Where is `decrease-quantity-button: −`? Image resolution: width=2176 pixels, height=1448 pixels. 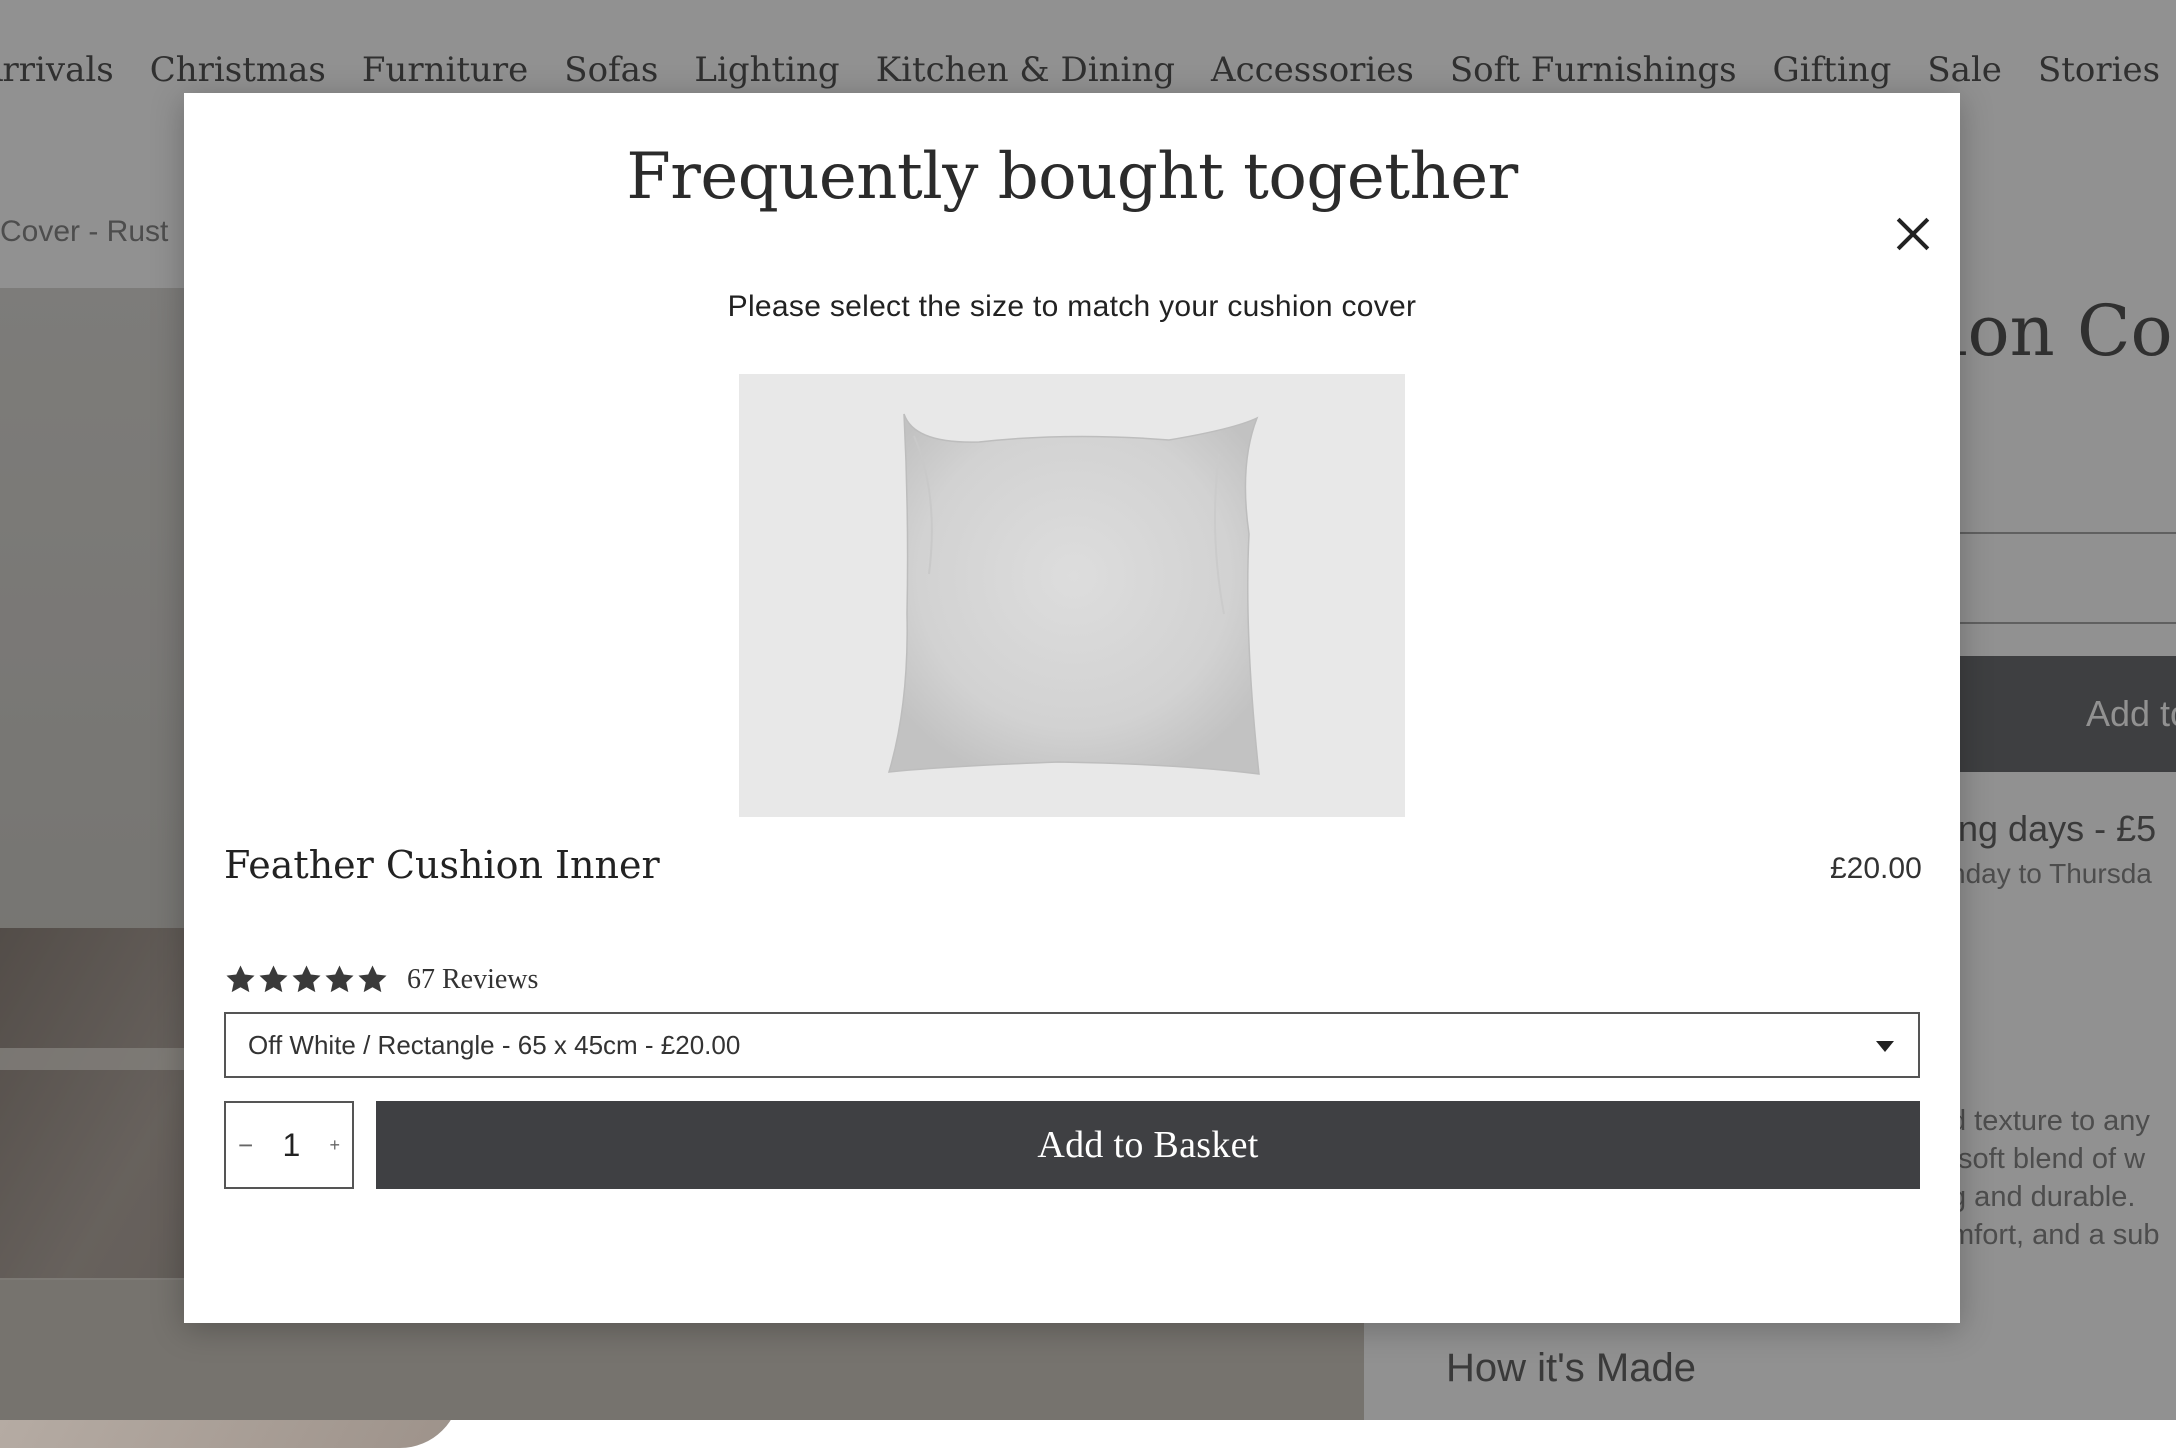
decrease-quantity-button: − is located at coordinates (245, 1145).